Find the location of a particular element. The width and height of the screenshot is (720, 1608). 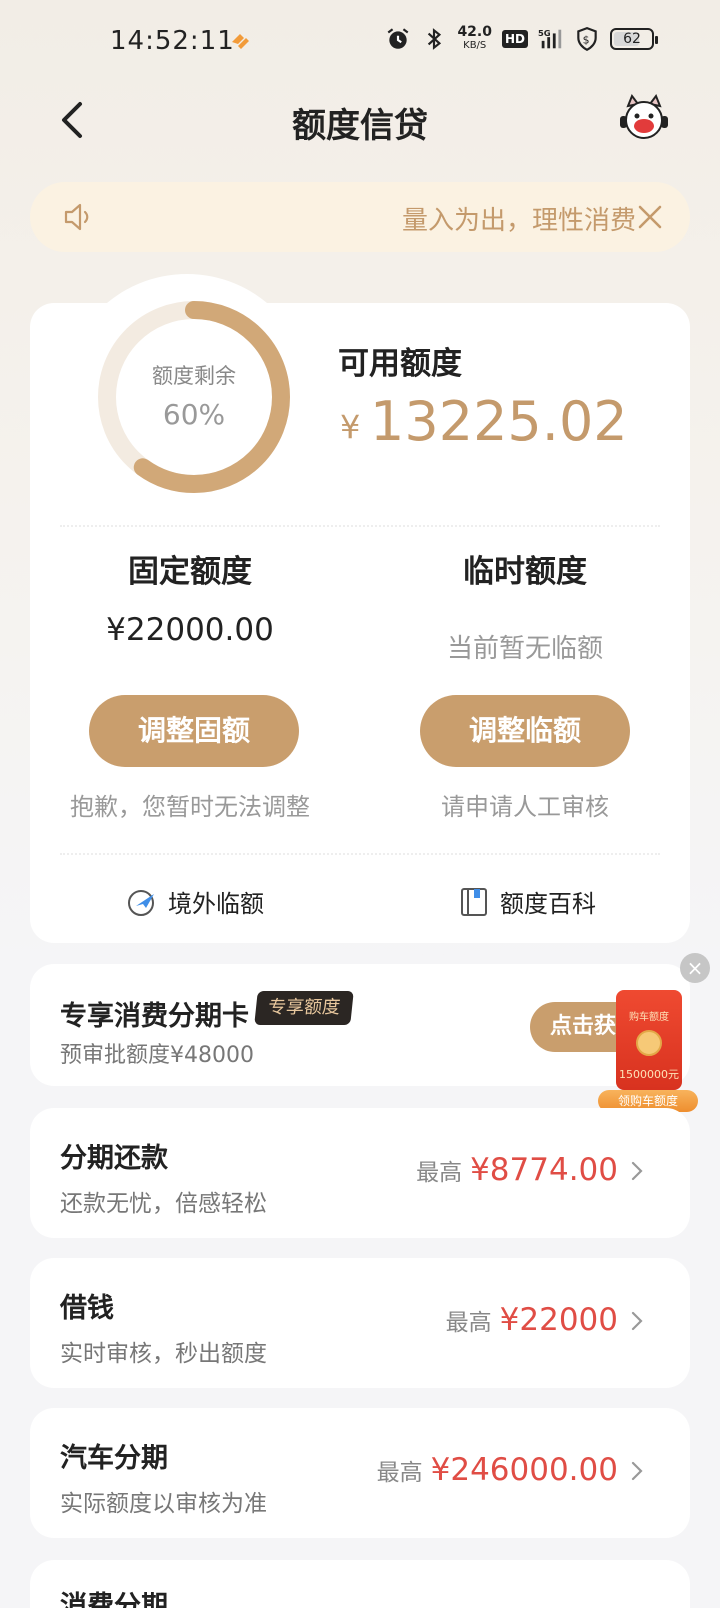

product-max: 最高 ¥22000 is located at coordinates (532, 1320).